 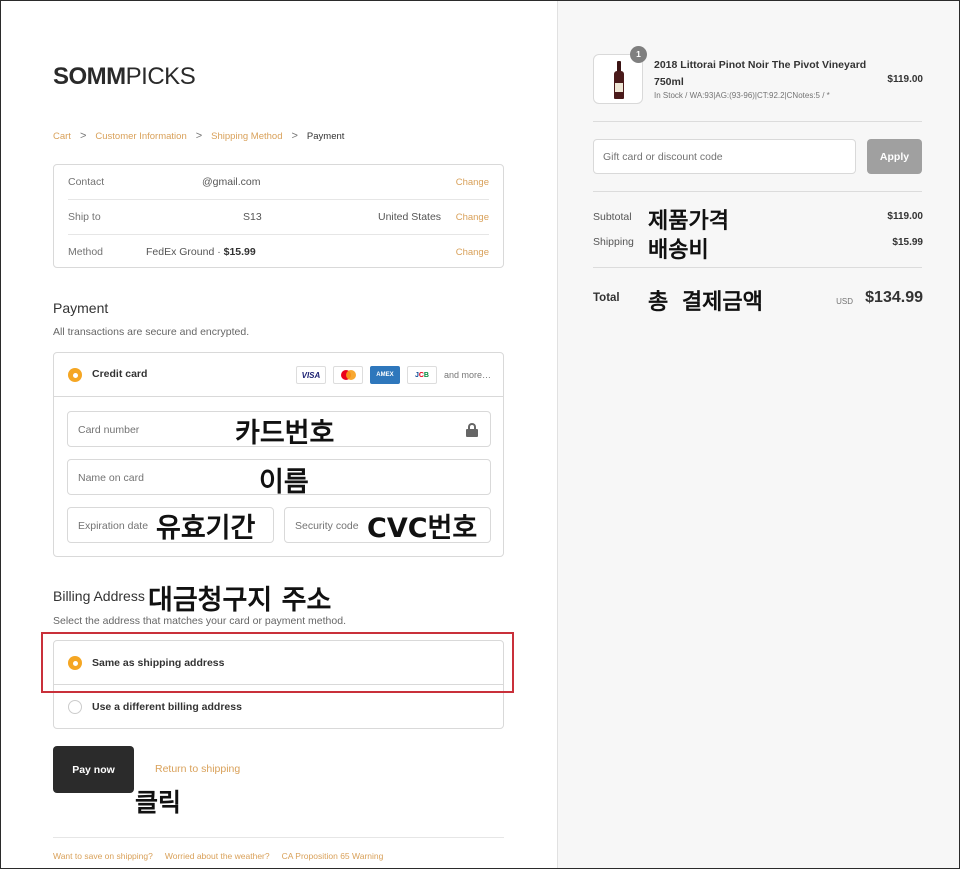 What do you see at coordinates (158, 802) in the screenshot?
I see `annotation-click: 클릭` at bounding box center [158, 802].